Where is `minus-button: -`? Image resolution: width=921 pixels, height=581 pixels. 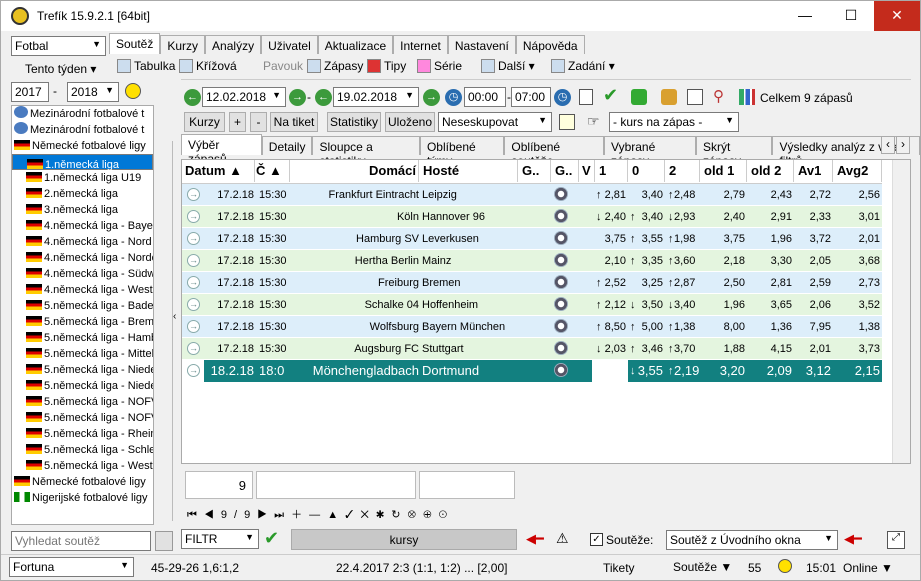 minus-button: - is located at coordinates (258, 122).